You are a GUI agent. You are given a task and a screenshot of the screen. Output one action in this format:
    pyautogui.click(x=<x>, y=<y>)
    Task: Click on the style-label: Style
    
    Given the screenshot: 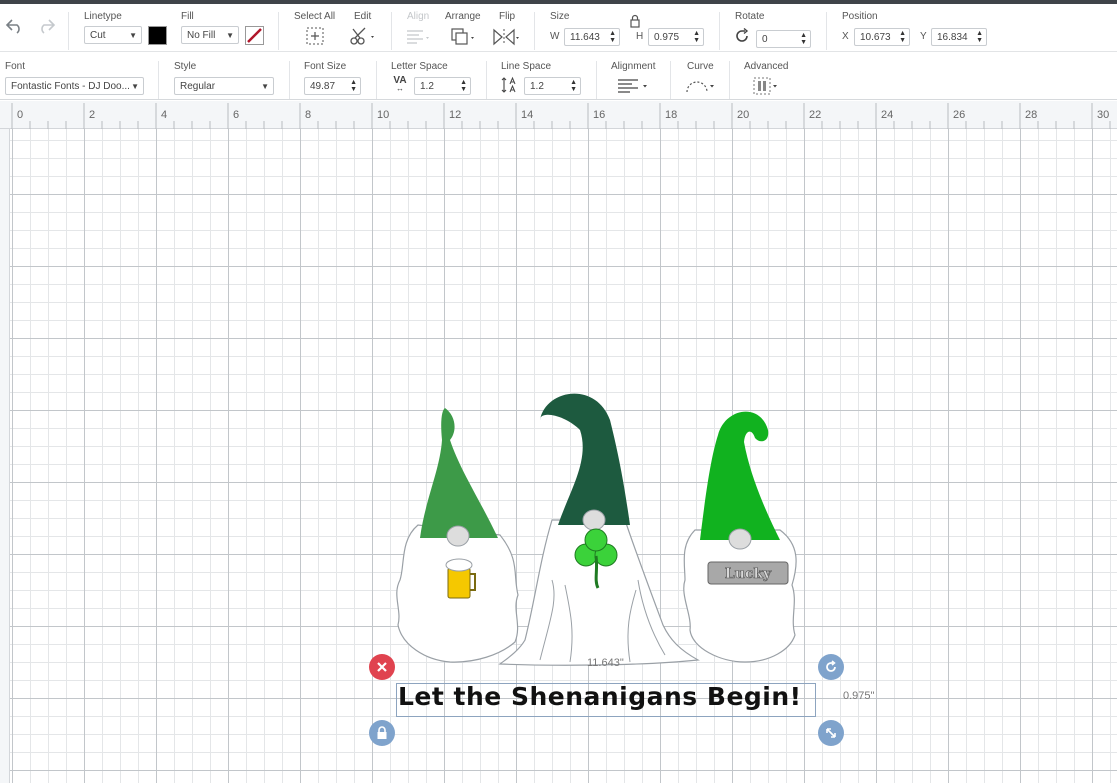 What is the action you would take?
    pyautogui.click(x=185, y=66)
    